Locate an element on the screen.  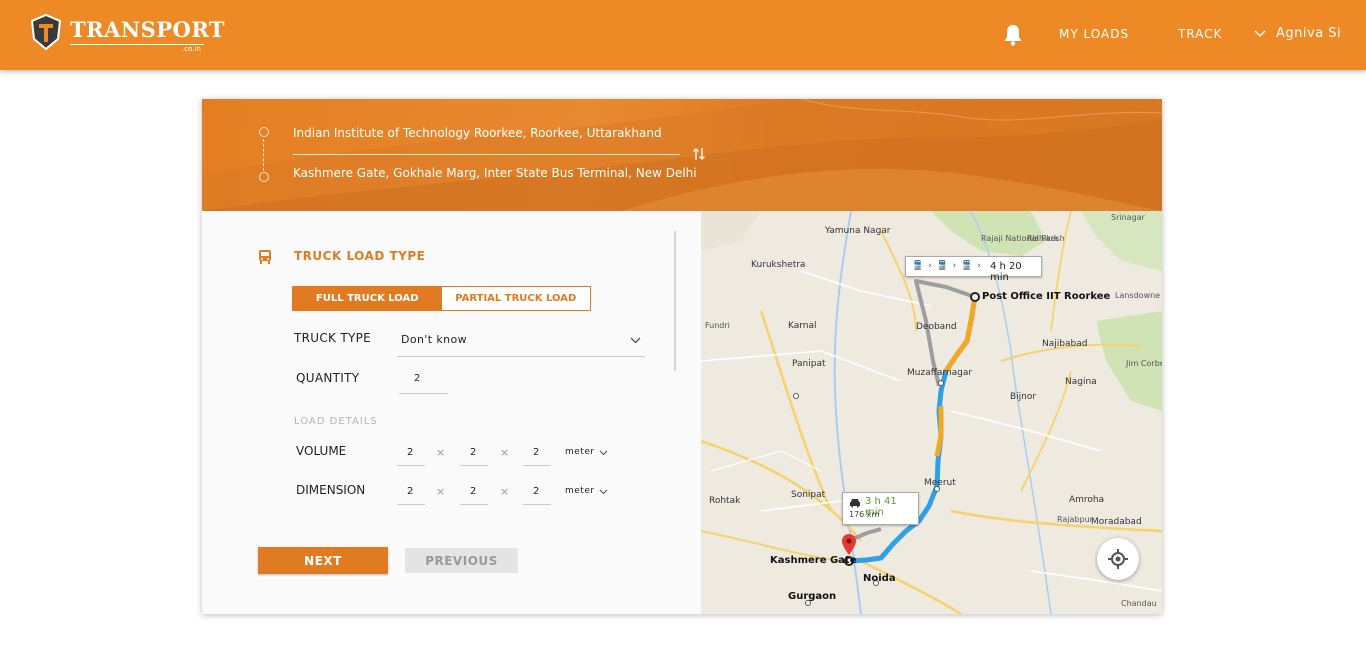
map-place-amroha: Amroha is located at coordinates (1087, 500).